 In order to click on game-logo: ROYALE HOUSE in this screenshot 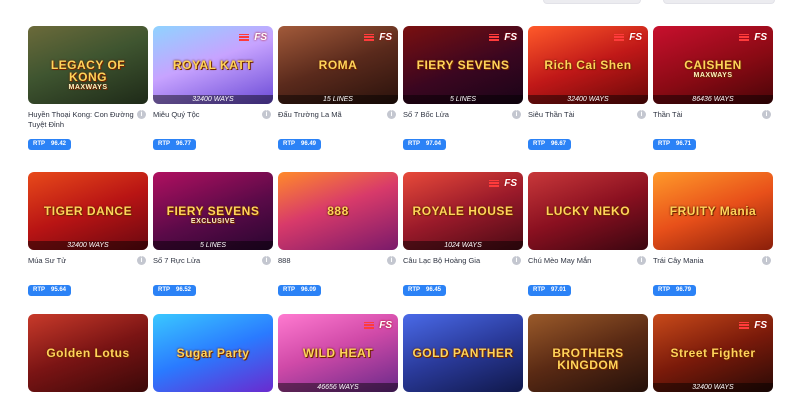, I will do `click(463, 211)`.